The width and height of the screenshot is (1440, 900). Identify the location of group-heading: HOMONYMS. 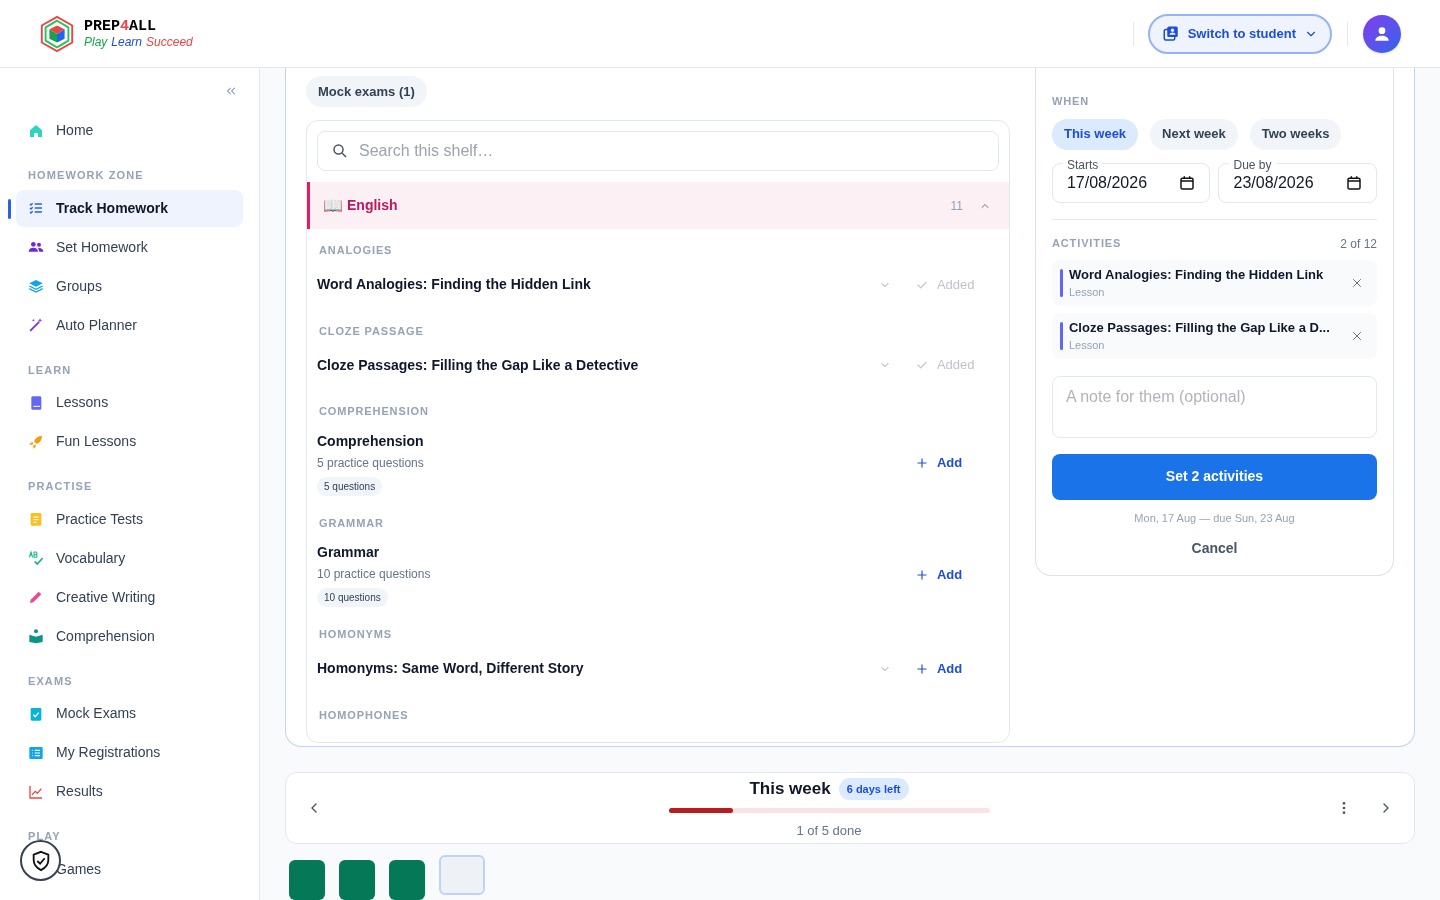
(356, 634).